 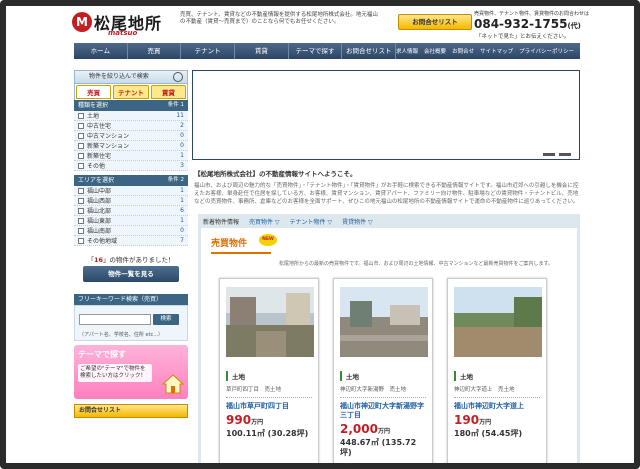 What do you see at coordinates (239, 420) in the screenshot?
I see `price-value: 990` at bounding box center [239, 420].